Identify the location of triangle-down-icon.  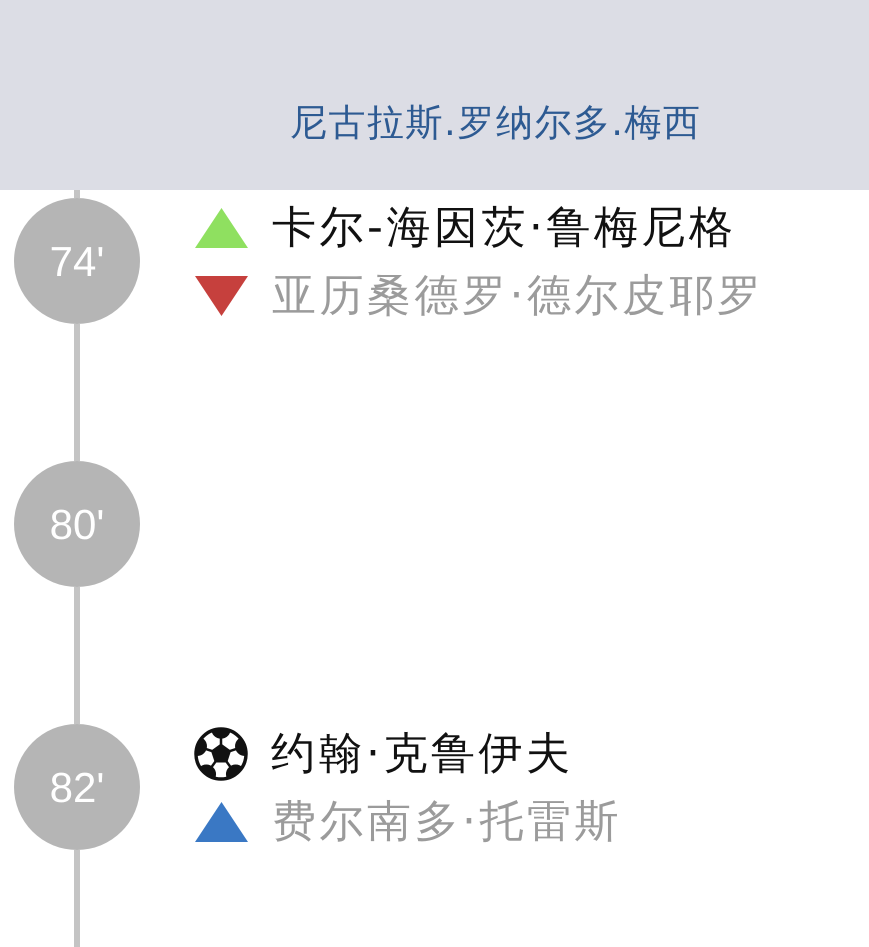
(221, 296).